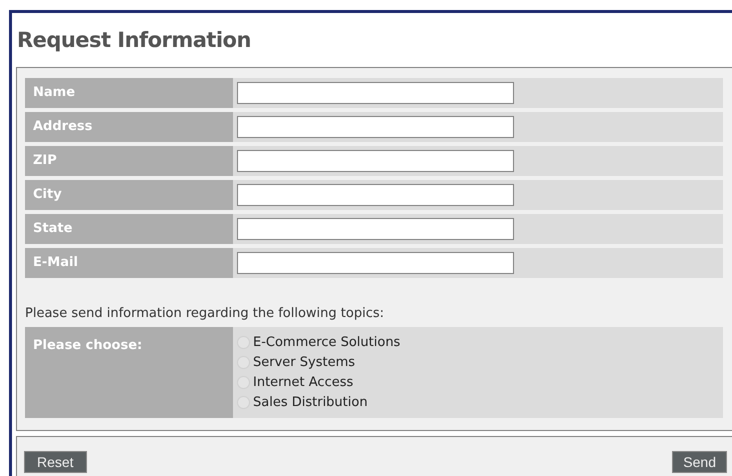  Describe the element at coordinates (129, 263) in the screenshot. I see `field-label: E-Mail` at that location.